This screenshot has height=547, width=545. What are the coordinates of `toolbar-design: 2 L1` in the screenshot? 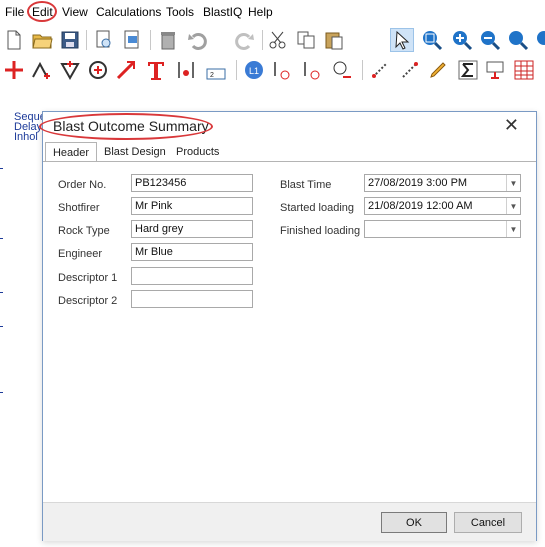 It's located at (272, 70).